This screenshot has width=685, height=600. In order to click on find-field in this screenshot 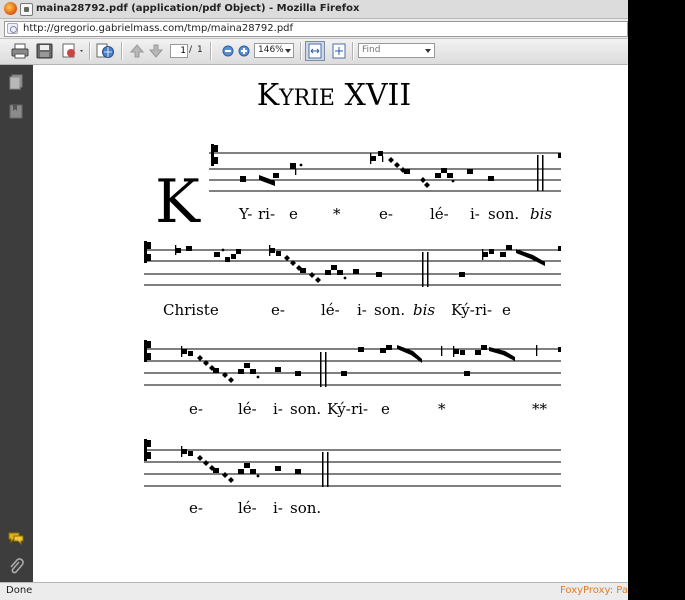, I will do `click(396, 50)`.